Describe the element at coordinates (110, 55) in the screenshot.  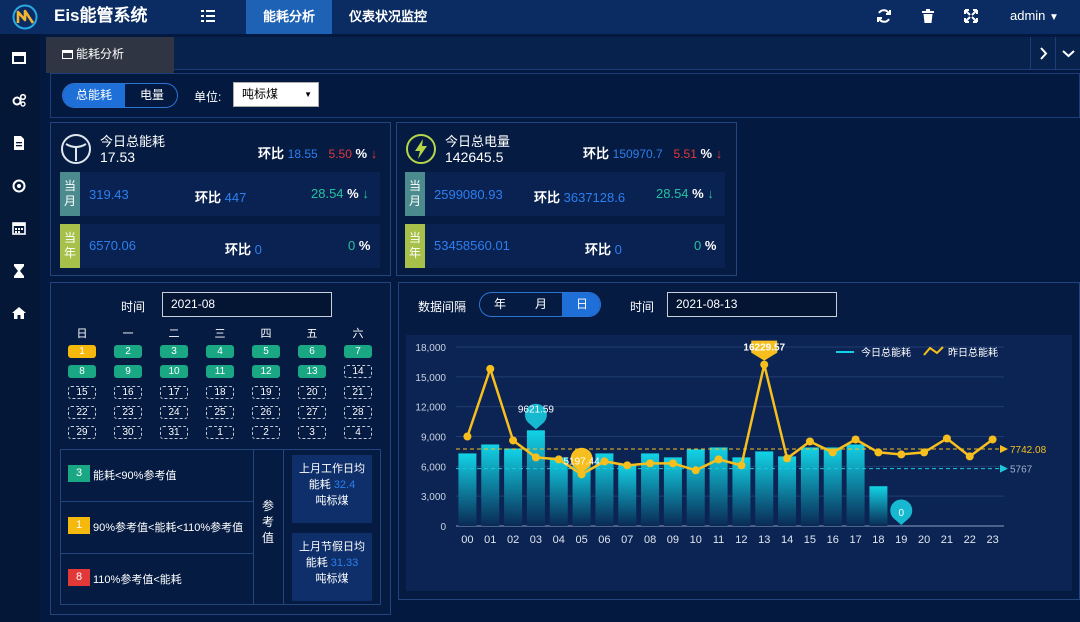
I see `tab-energy-analysis: 能耗分析` at that location.